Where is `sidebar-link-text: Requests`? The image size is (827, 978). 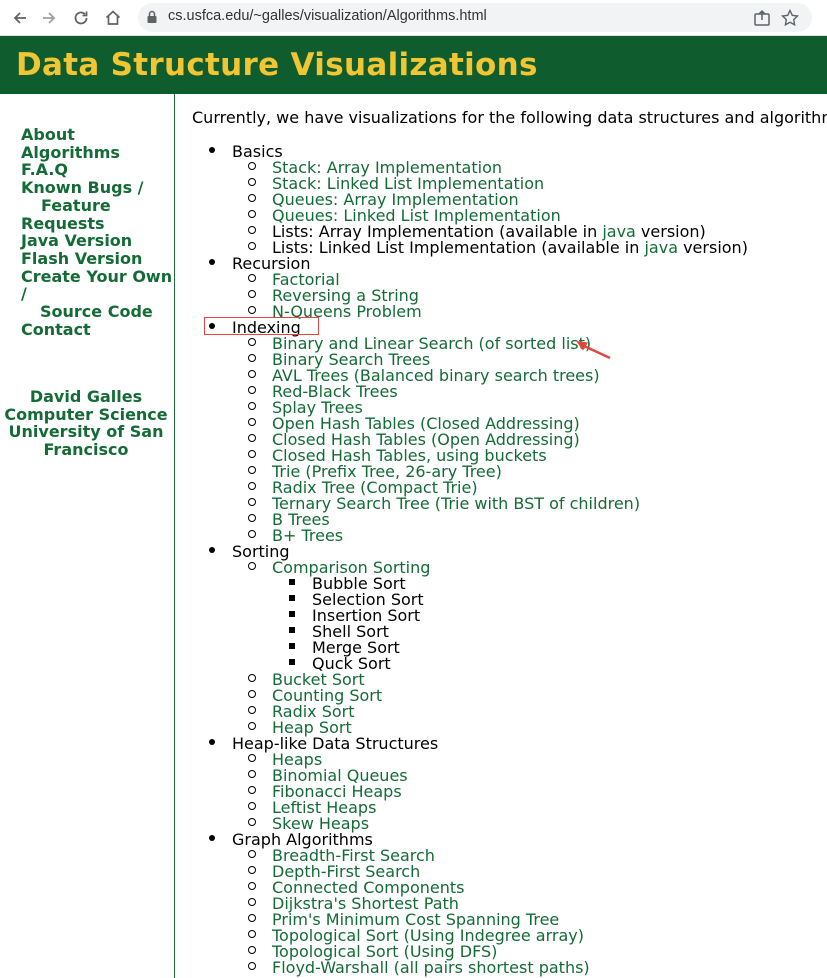
sidebar-link-text: Requests is located at coordinates (96, 223).